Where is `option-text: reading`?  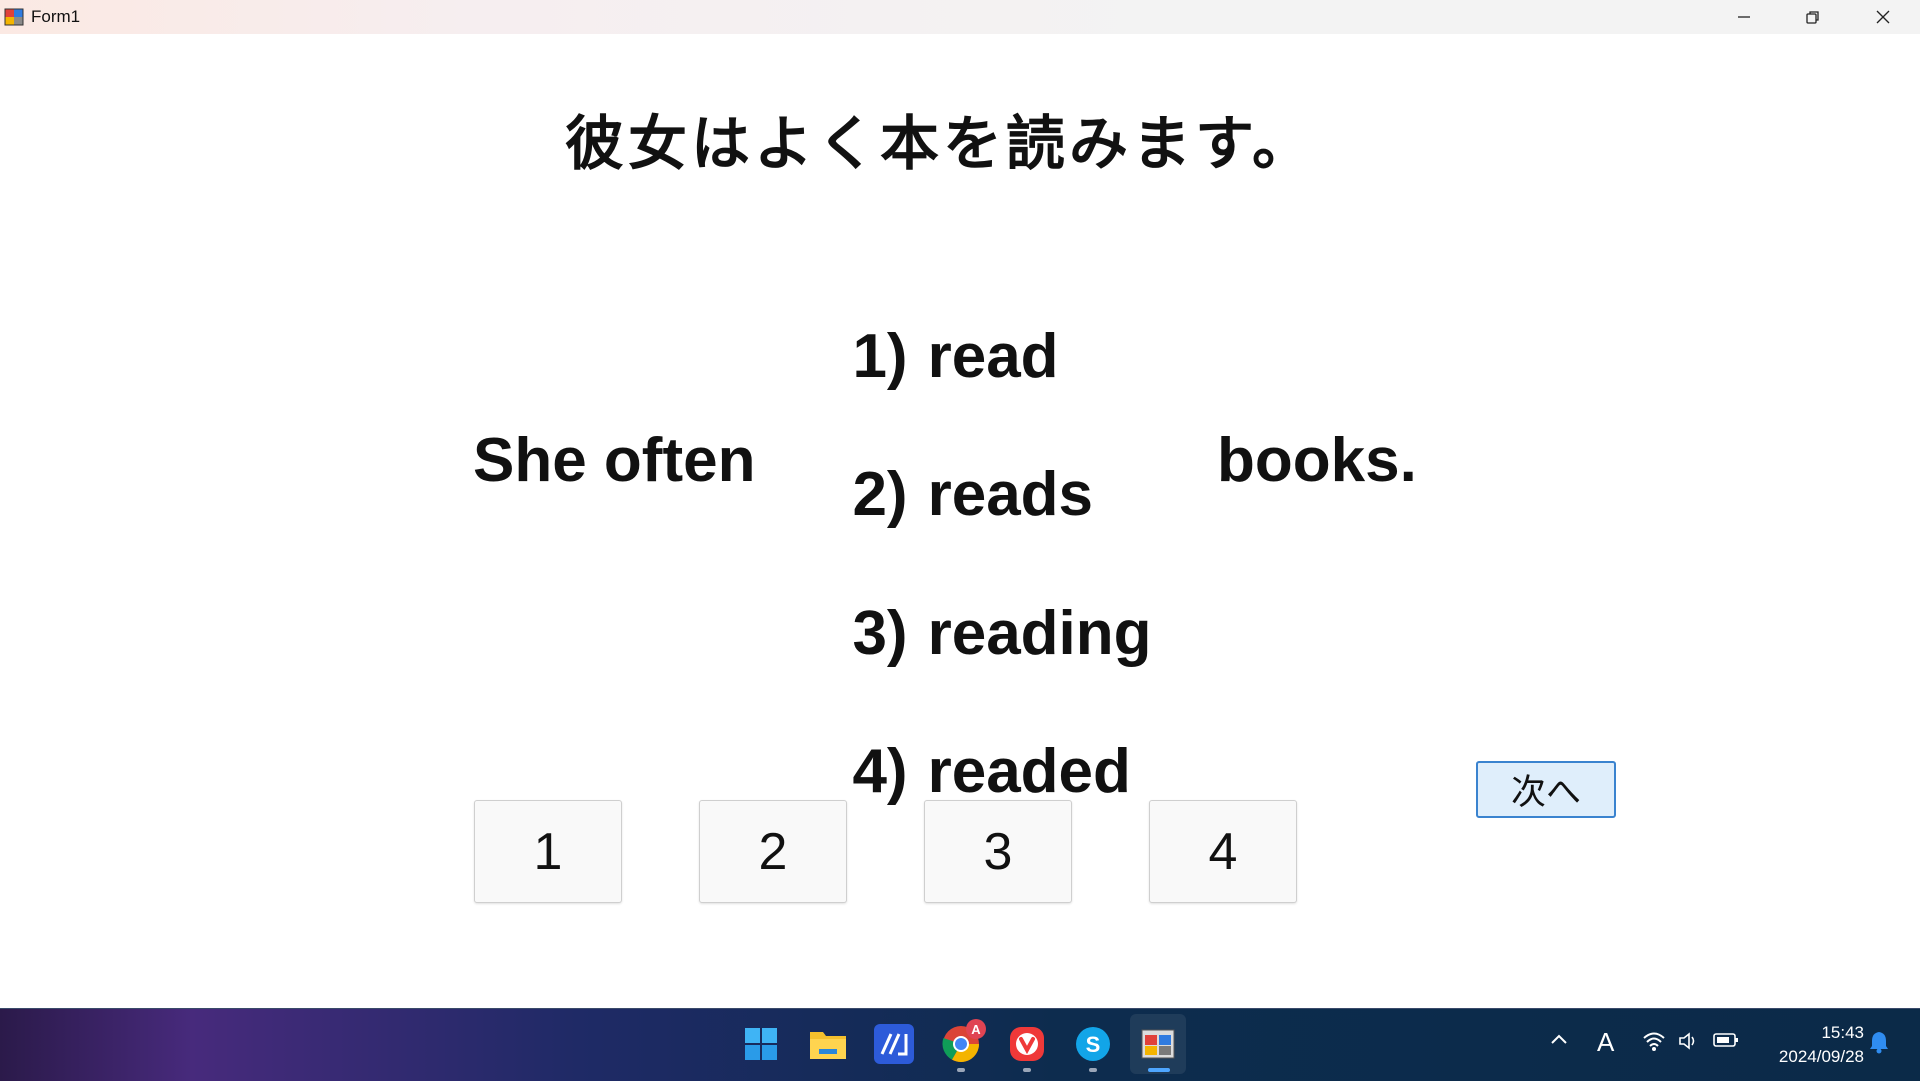 option-text: reading is located at coordinates (1039, 633).